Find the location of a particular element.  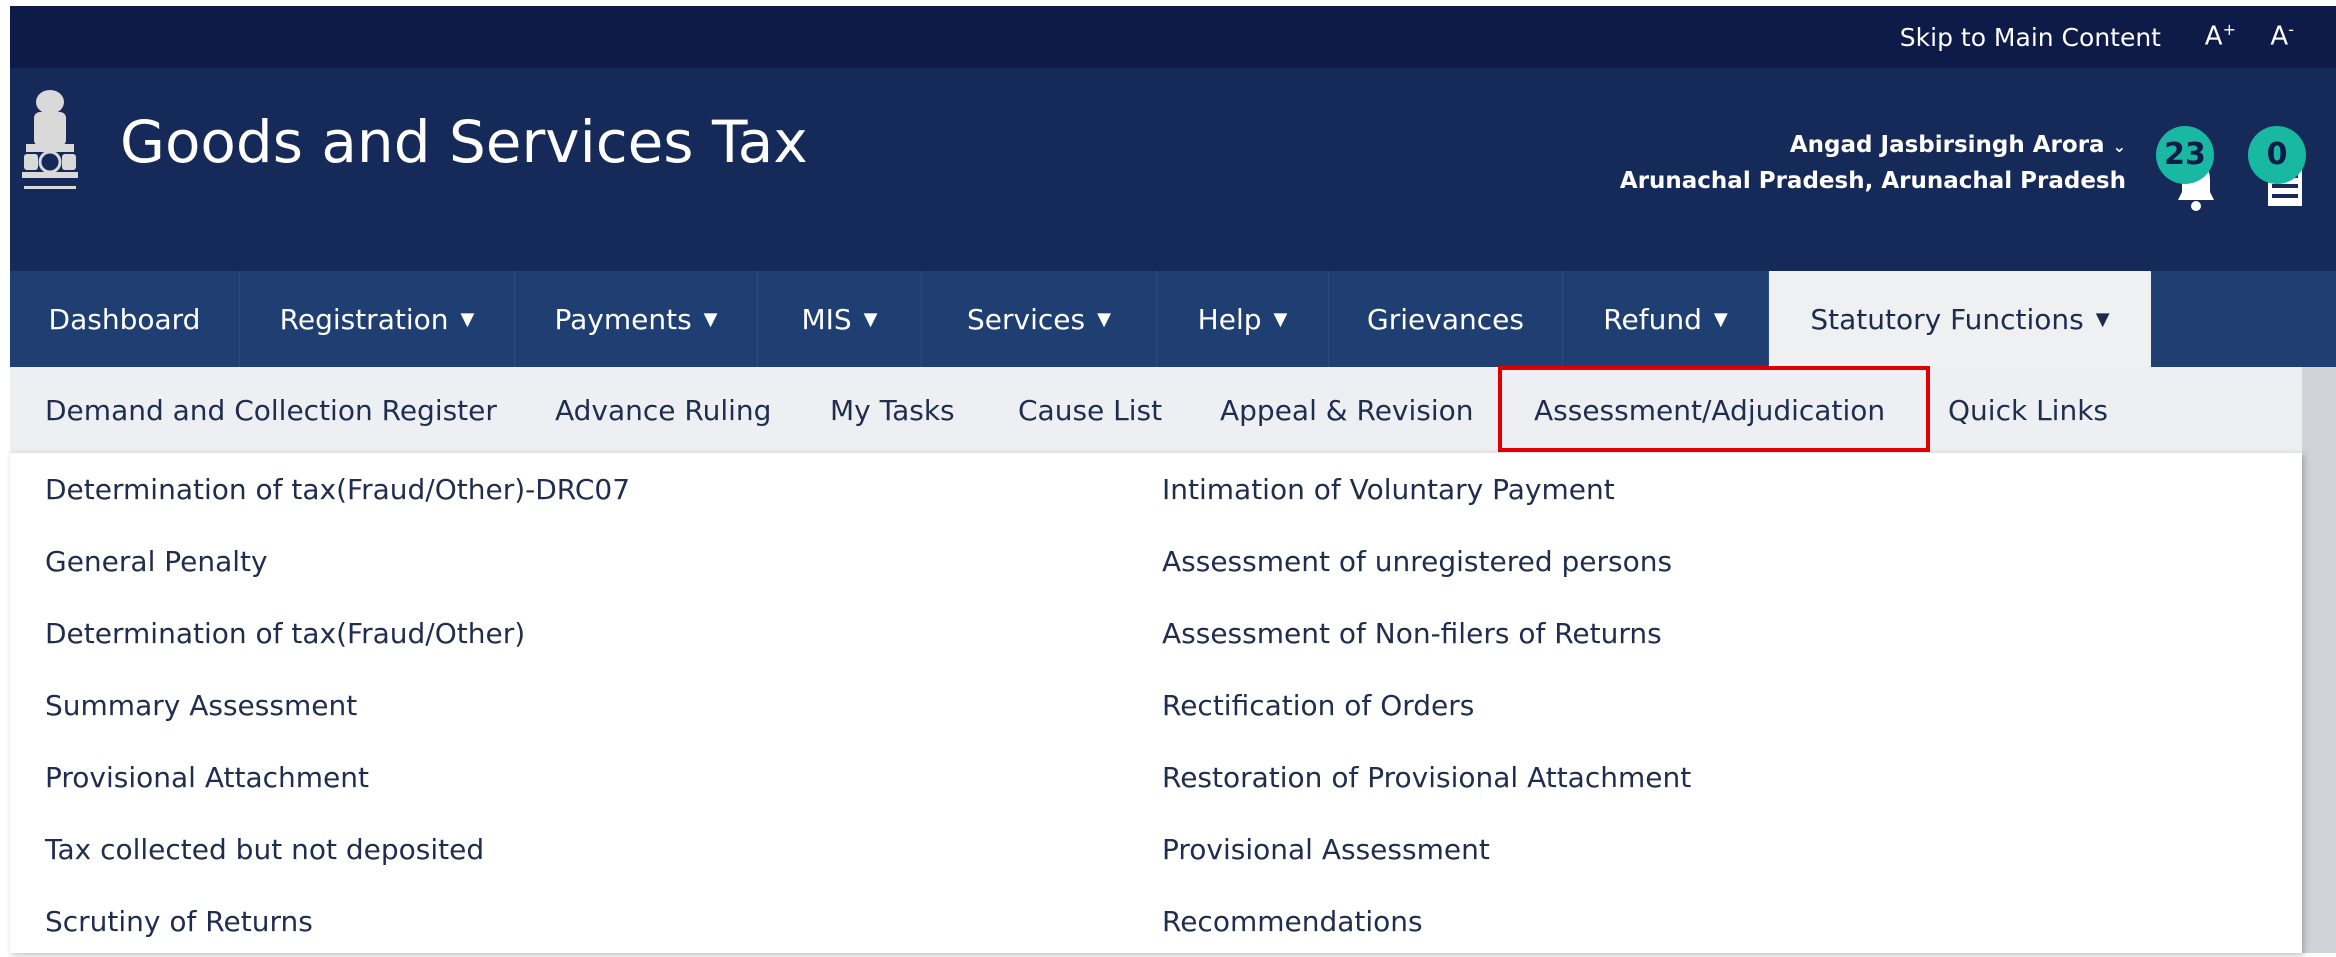

notification-count-badge: 23 is located at coordinates (2185, 155).